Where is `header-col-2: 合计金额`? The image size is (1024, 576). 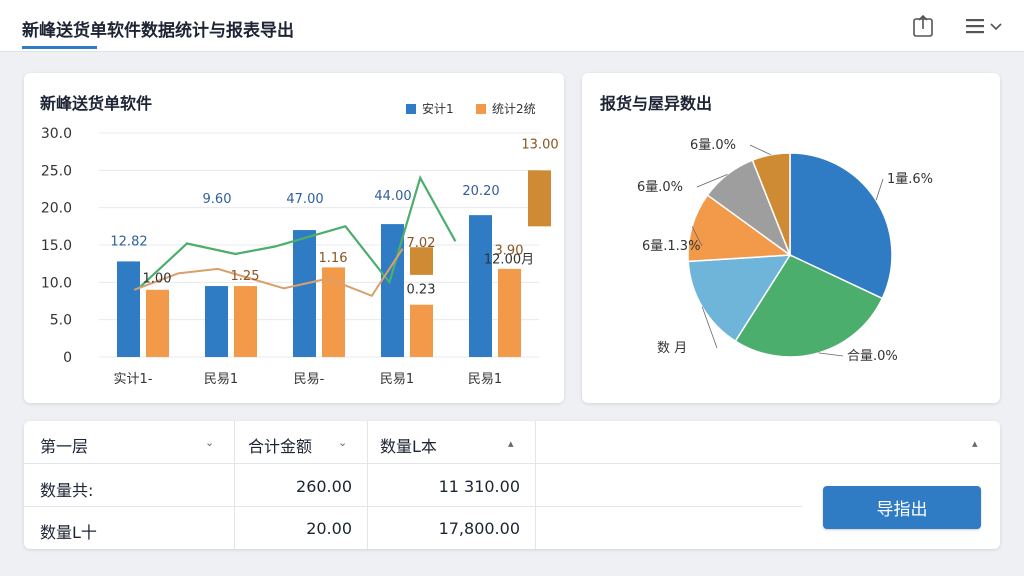 header-col-2: 合计金额 is located at coordinates (280, 445).